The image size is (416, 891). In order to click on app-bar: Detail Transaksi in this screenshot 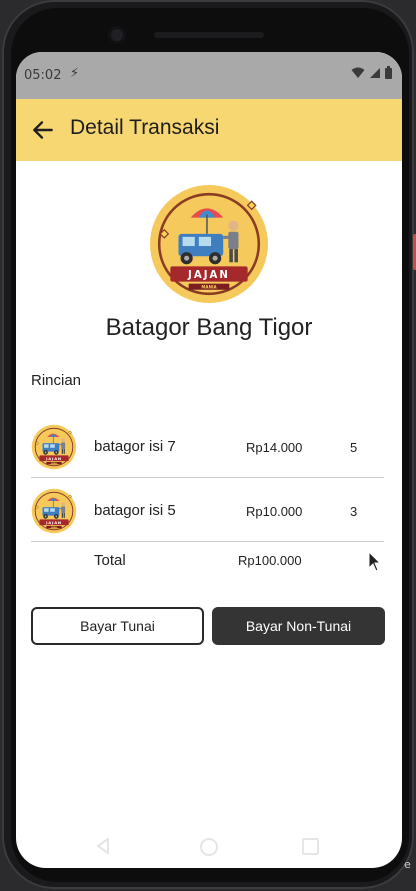, I will do `click(209, 130)`.